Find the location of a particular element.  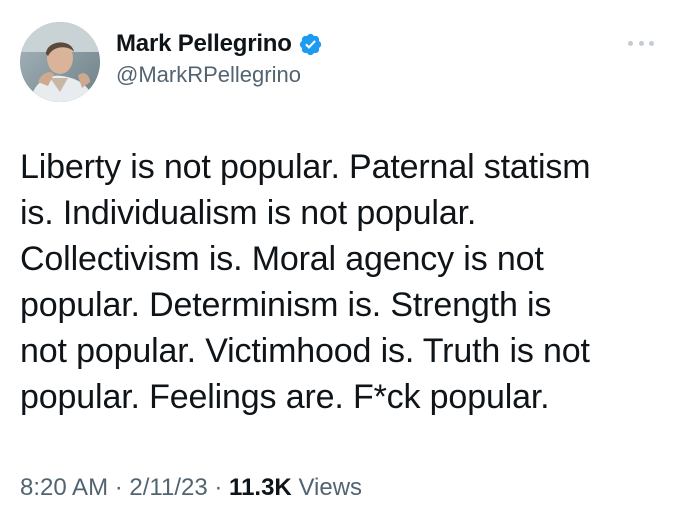

tweet-text-line: is. Individualism is not popular. is located at coordinates (248, 213).